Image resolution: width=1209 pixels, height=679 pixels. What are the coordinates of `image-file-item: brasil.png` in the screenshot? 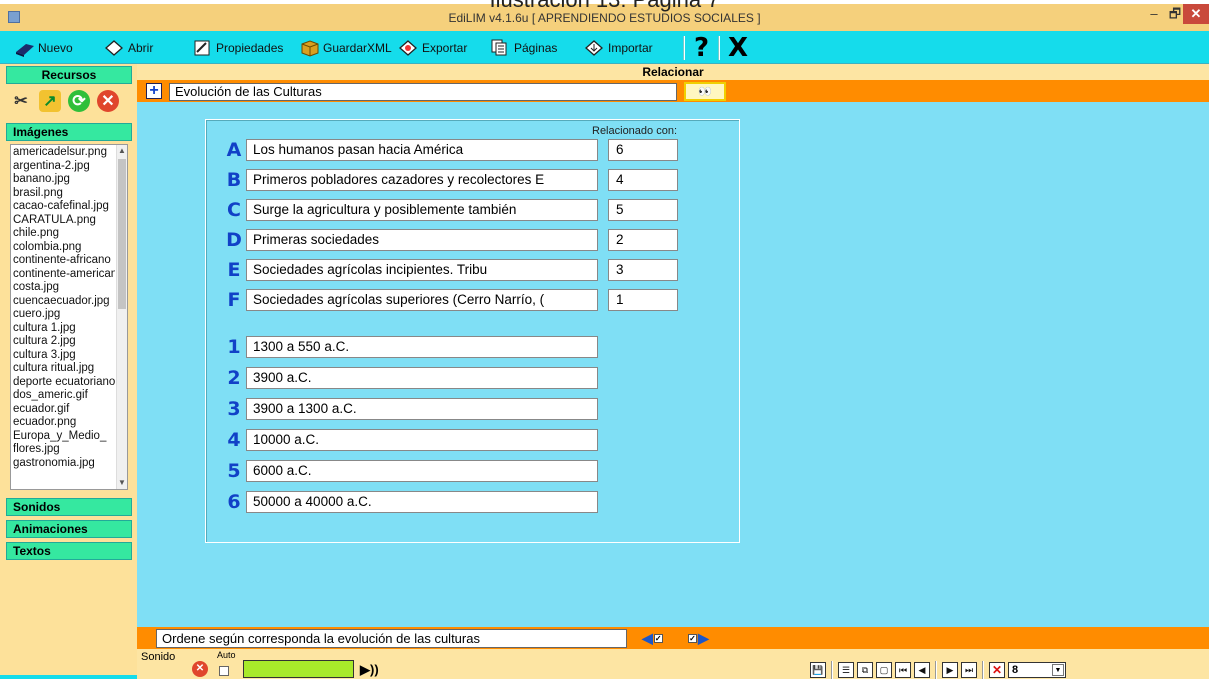 It's located at (64, 194).